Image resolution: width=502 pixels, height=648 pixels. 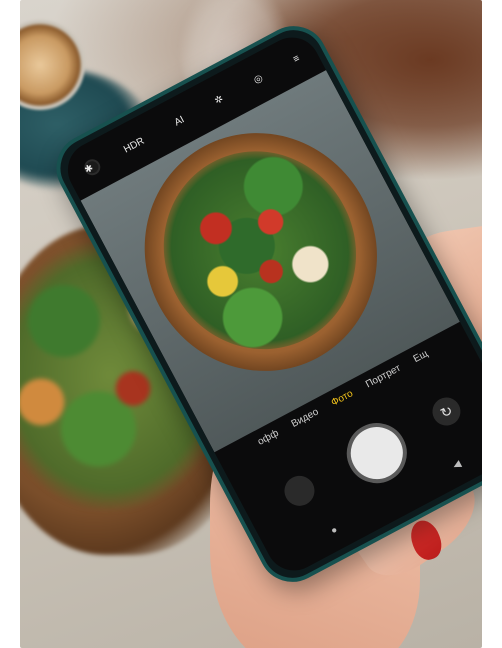 I want to click on home-icon: ●, so click(x=334, y=530).